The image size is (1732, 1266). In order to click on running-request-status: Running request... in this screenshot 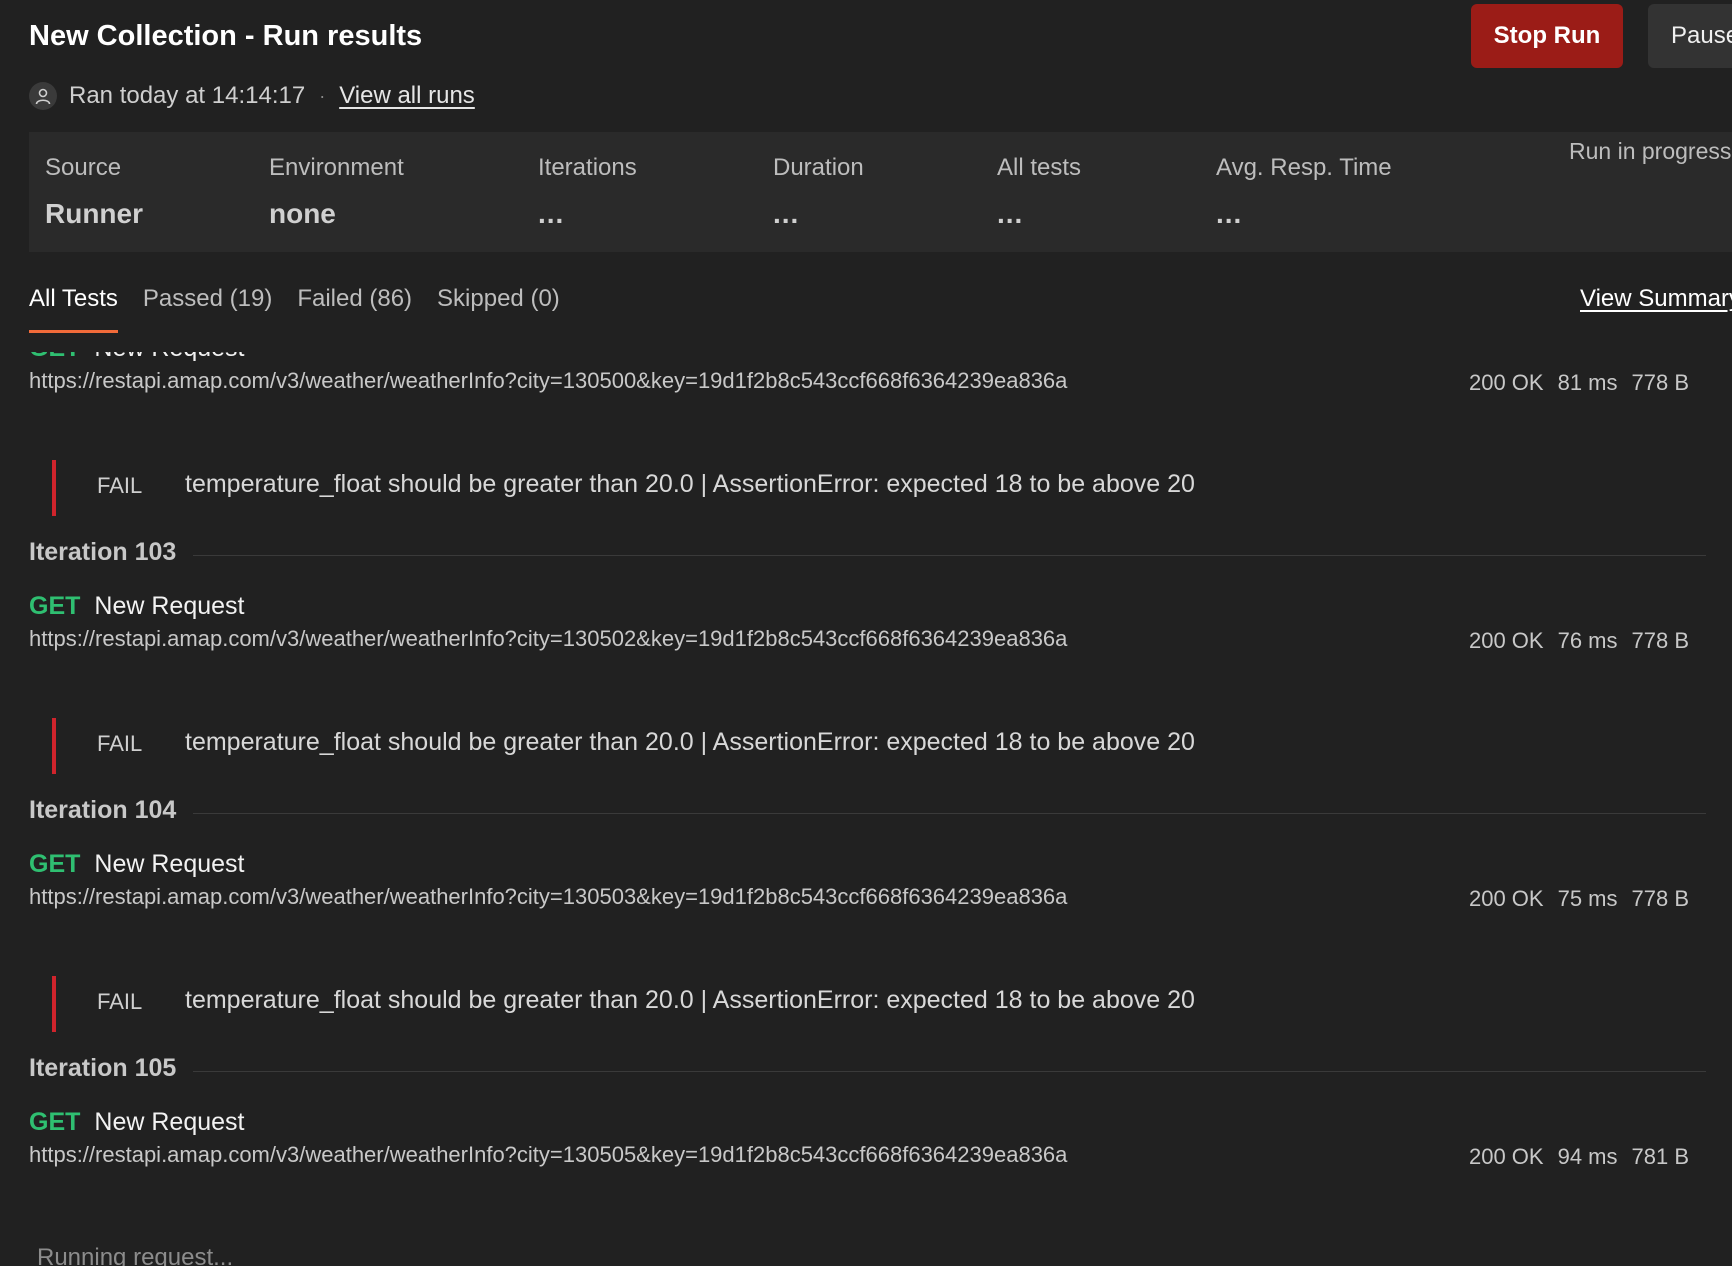, I will do `click(866, 1248)`.